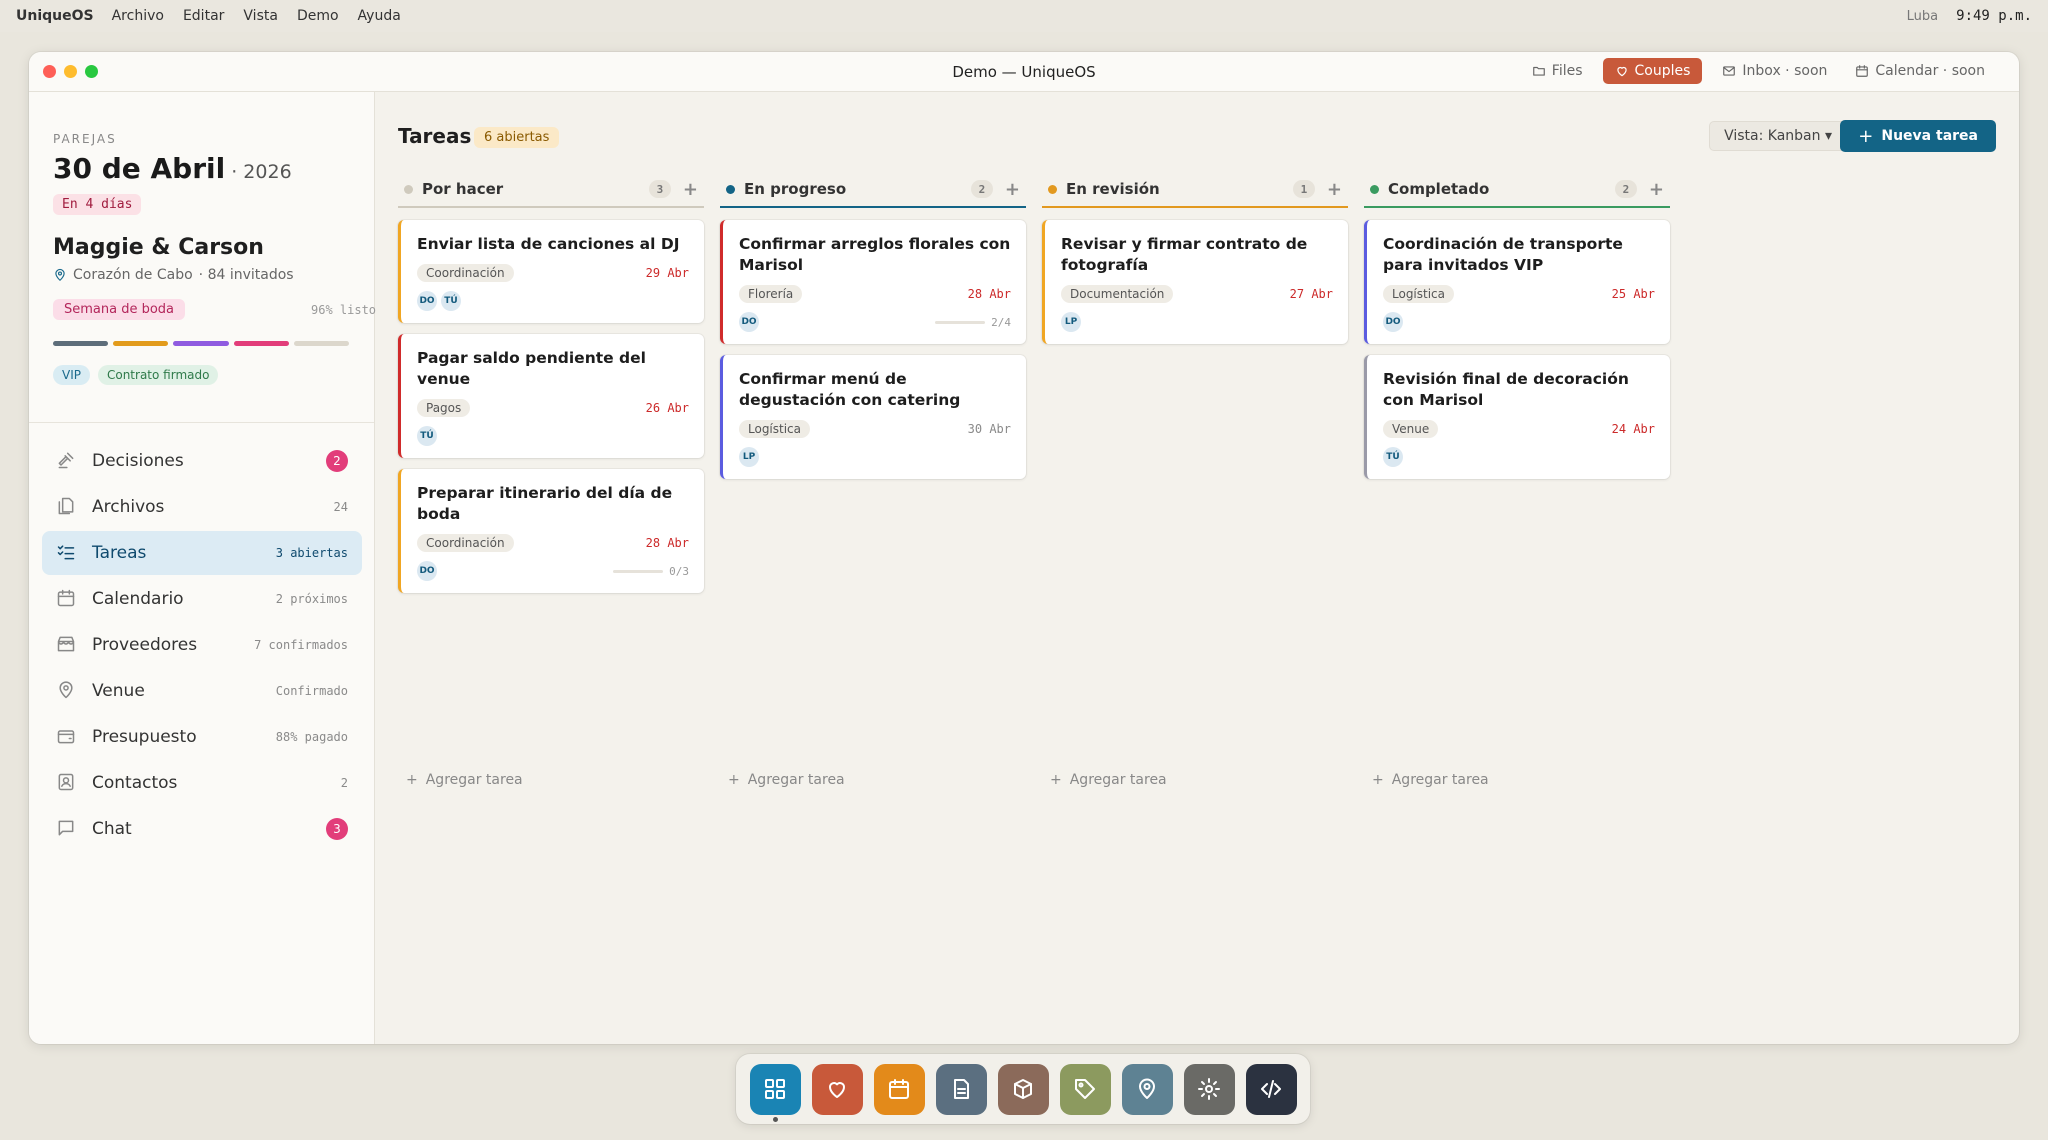 This screenshot has height=1140, width=2048. Describe the element at coordinates (202, 829) in the screenshot. I see `sidebar-item-chat: Chat 3` at that location.